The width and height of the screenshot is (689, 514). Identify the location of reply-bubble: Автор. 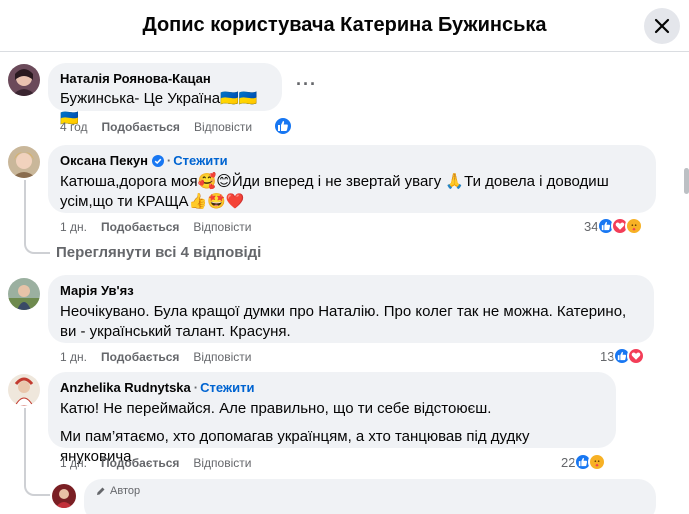
(370, 496).